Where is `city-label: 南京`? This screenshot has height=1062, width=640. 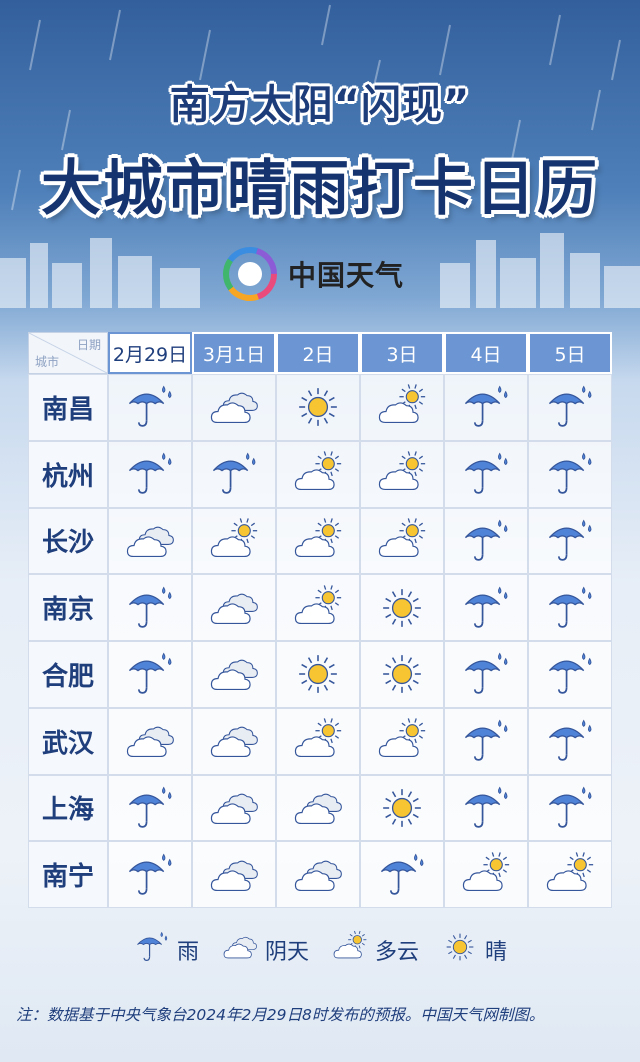 city-label: 南京 is located at coordinates (68, 607).